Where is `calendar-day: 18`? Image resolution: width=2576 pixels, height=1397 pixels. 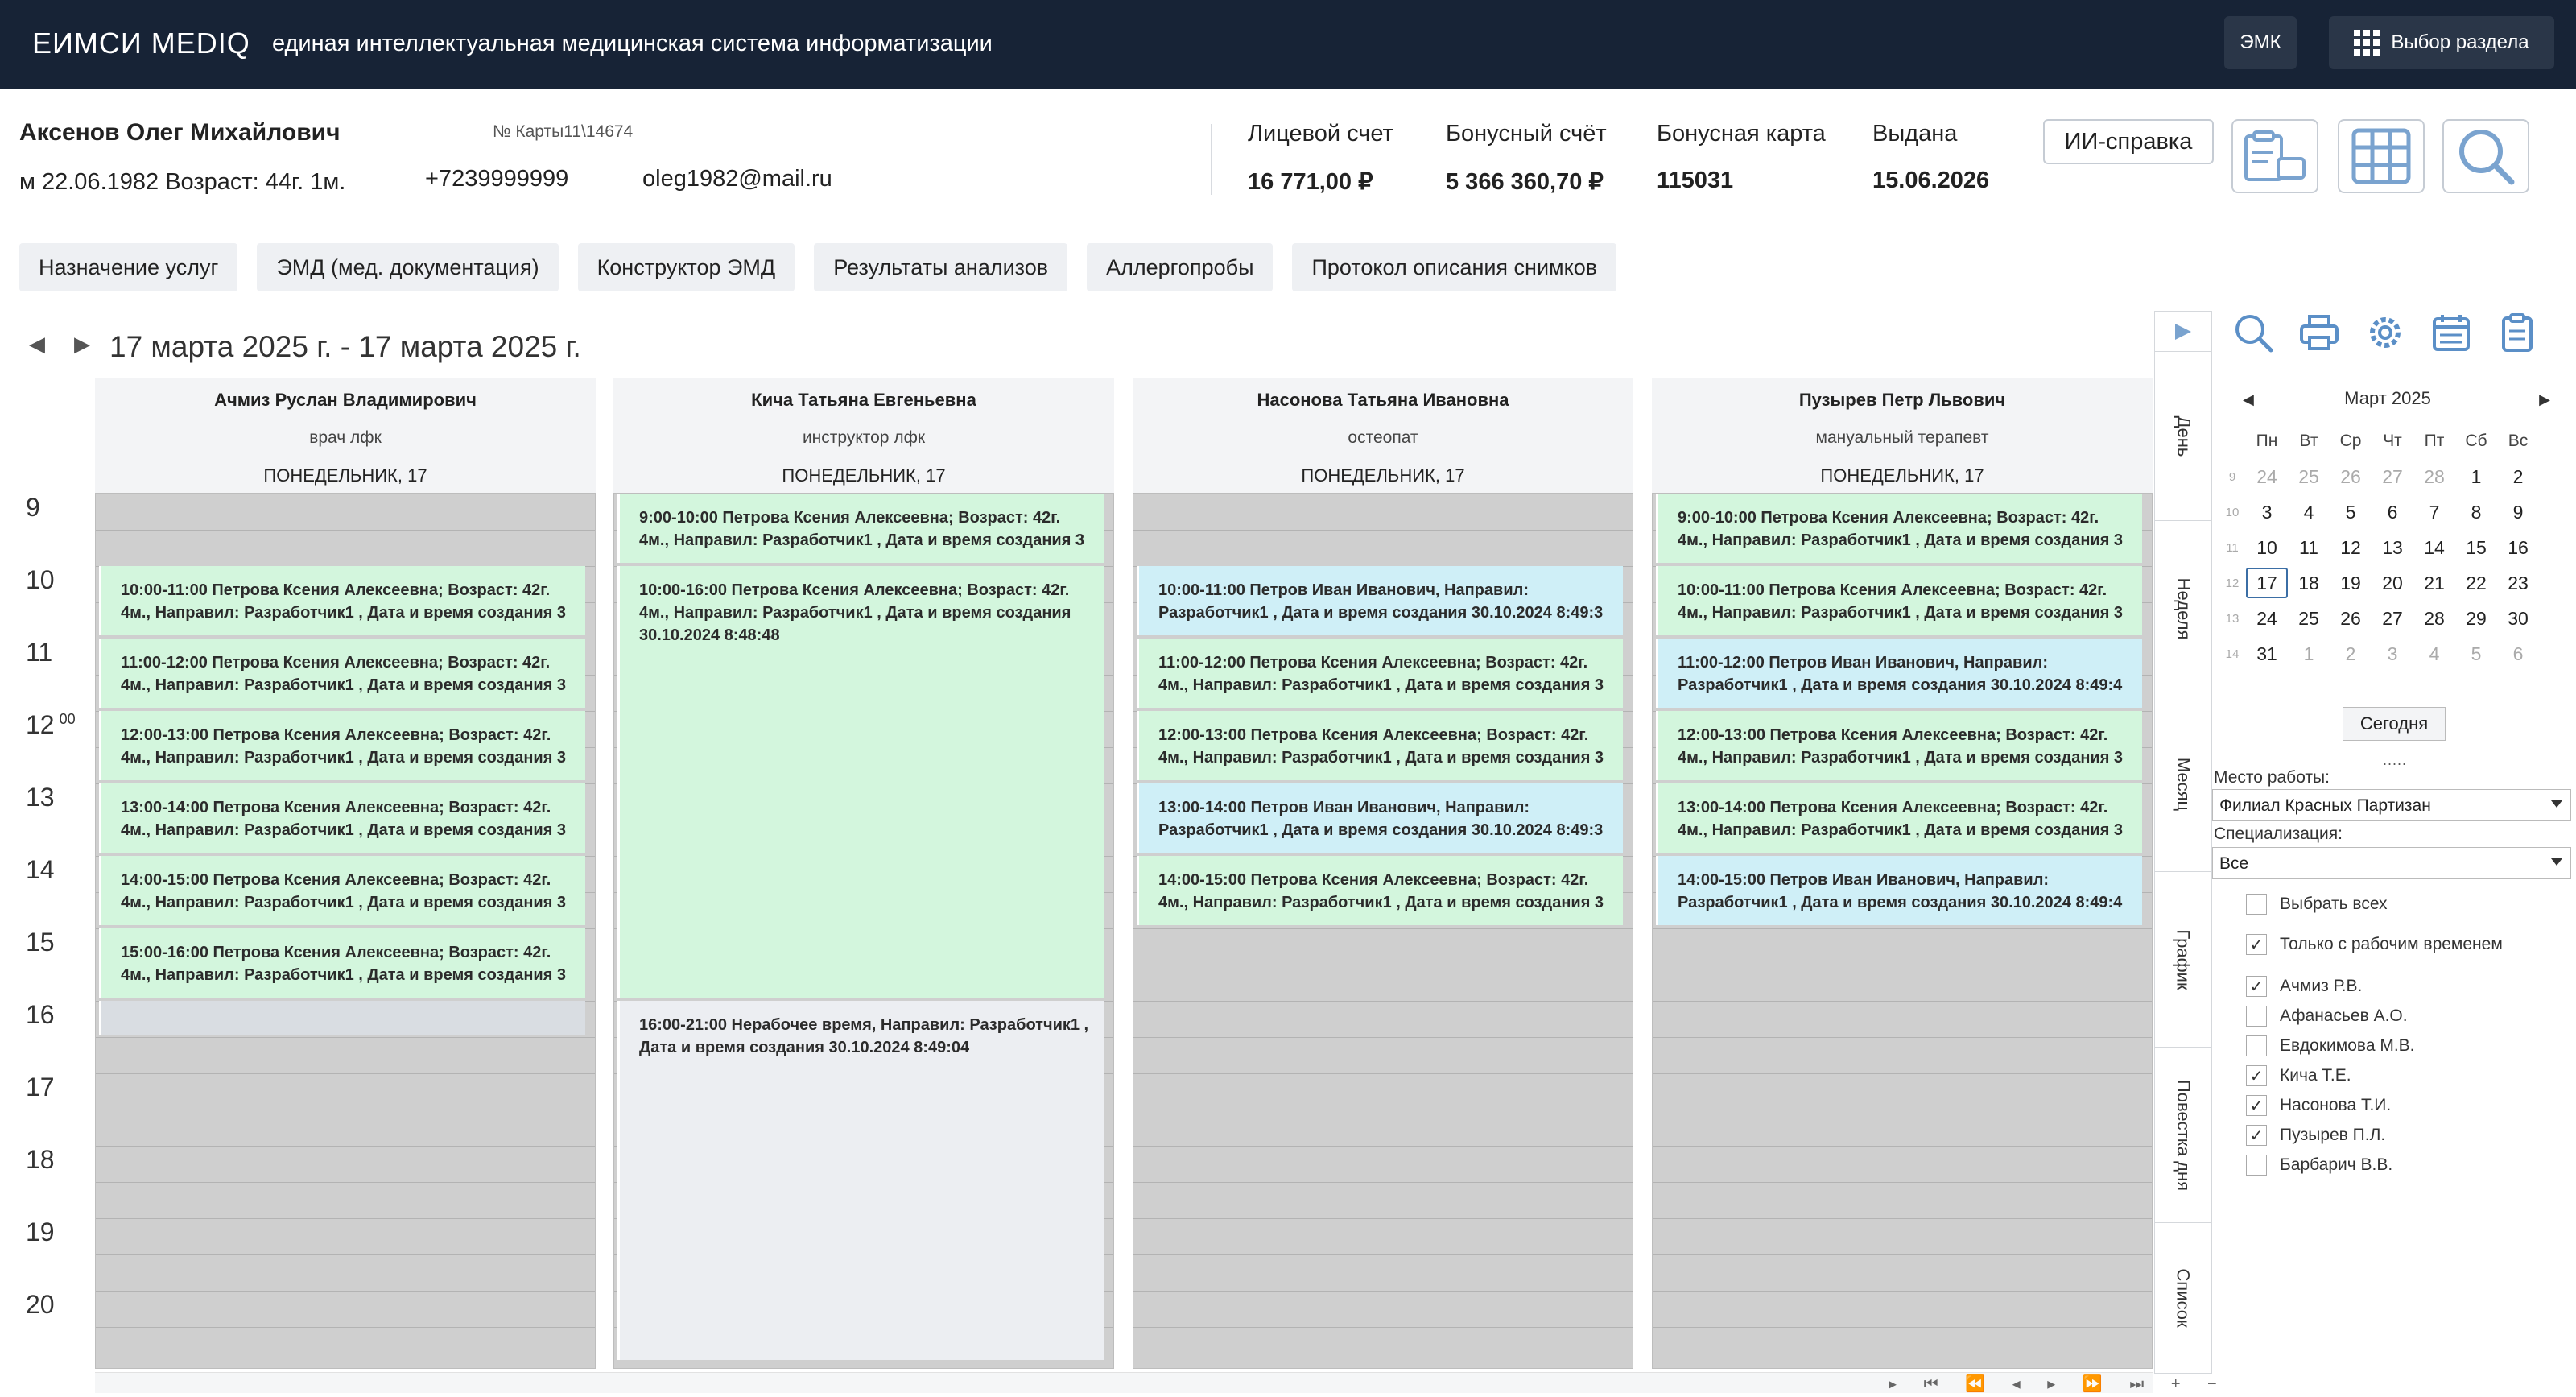
calendar-day: 18 is located at coordinates (2309, 583).